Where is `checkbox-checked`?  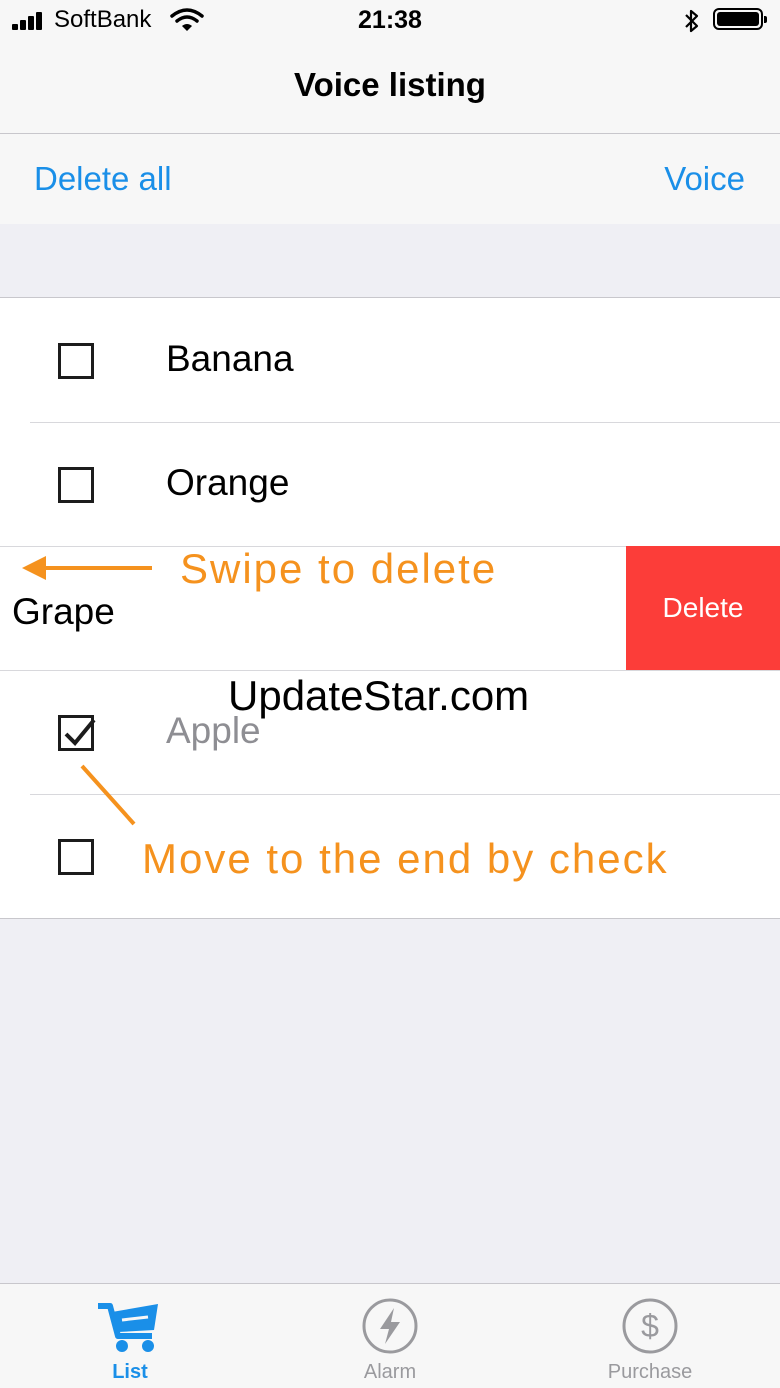
checkbox-checked is located at coordinates (77, 733).